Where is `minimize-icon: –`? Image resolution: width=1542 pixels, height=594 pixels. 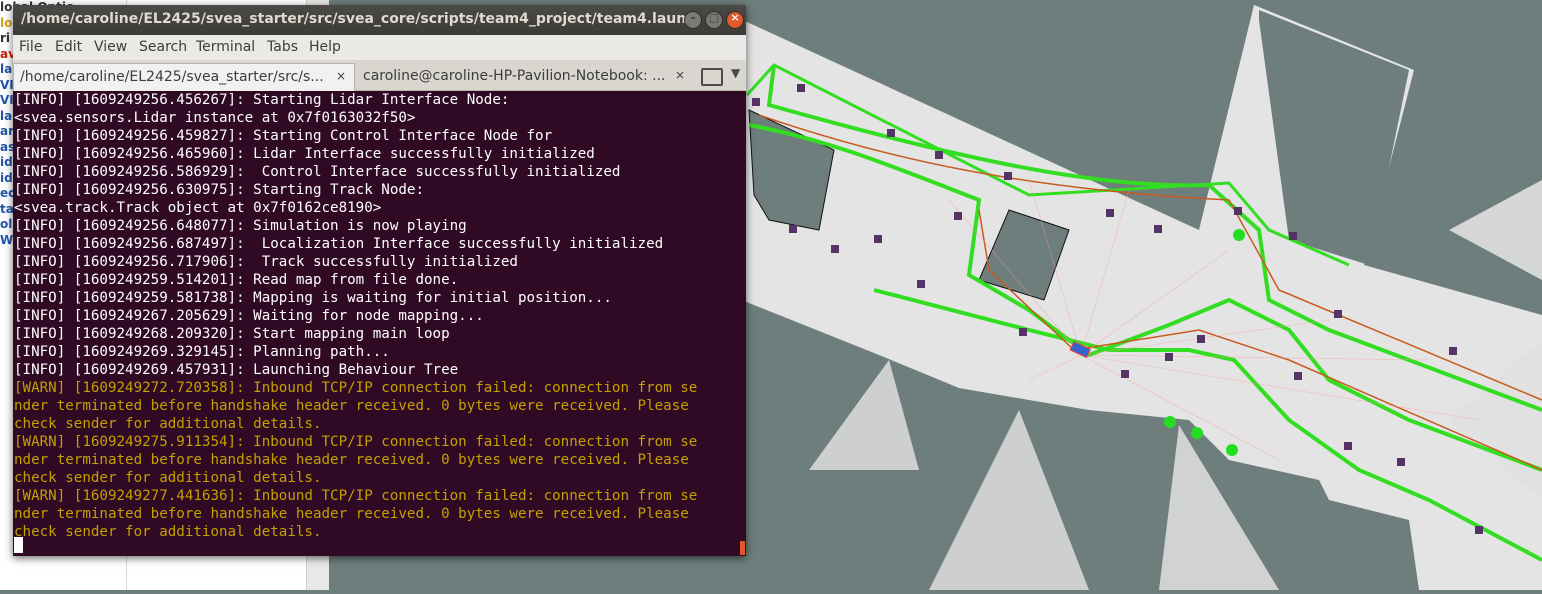 minimize-icon: – is located at coordinates (693, 17).